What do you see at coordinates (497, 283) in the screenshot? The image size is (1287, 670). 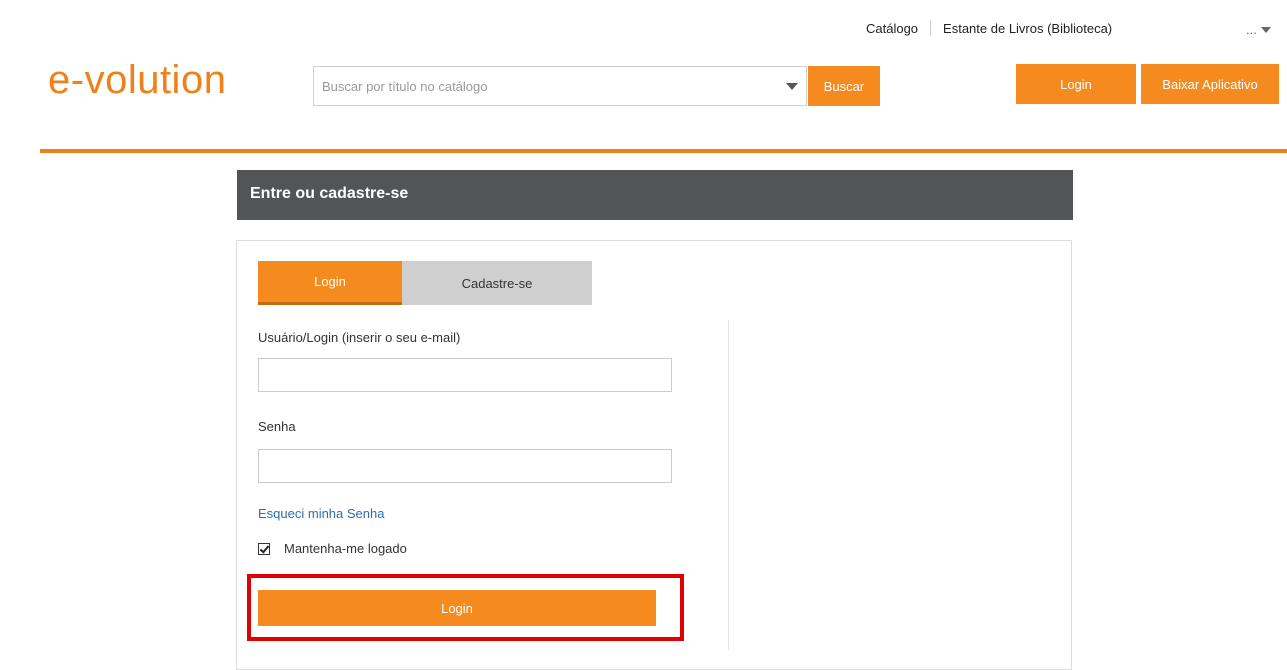 I see `tab-cadastre-se: Cadastre-se` at bounding box center [497, 283].